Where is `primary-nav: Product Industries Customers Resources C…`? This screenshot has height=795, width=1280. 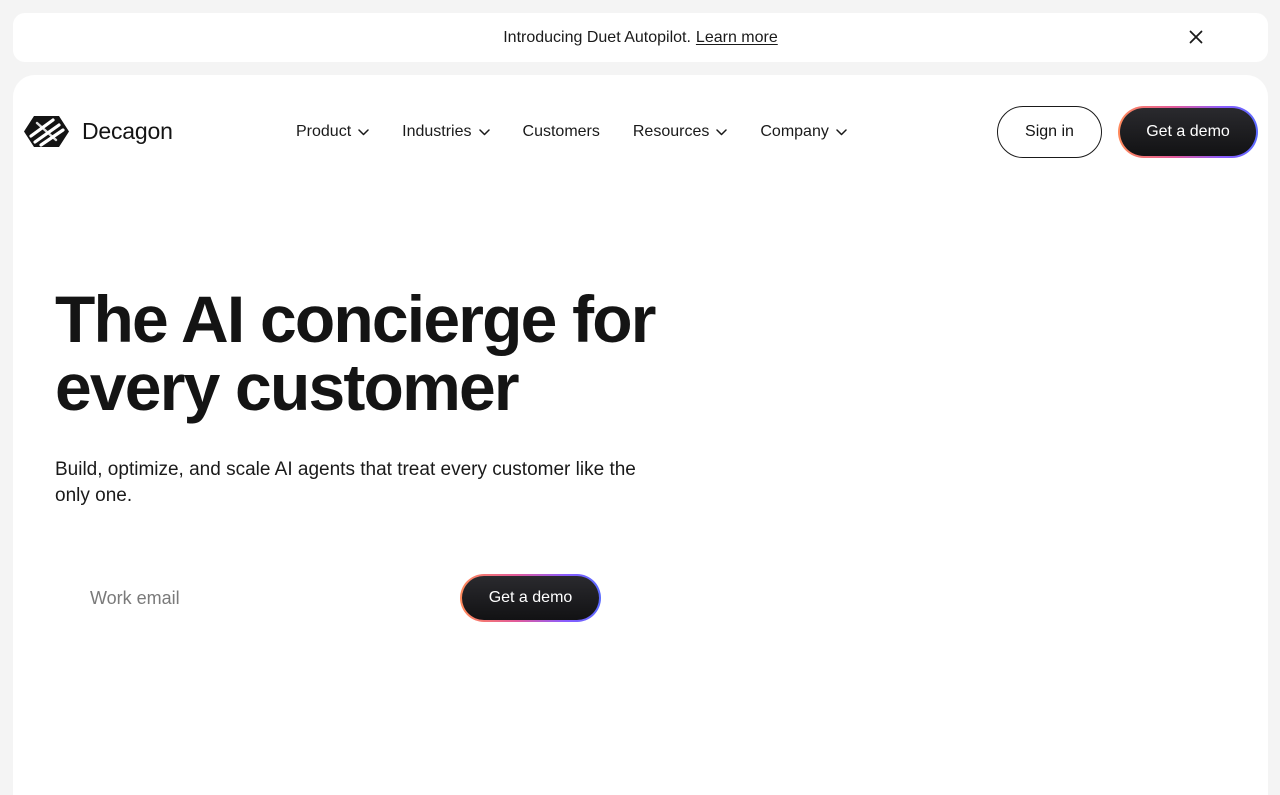 primary-nav: Product Industries Customers Resources C… is located at coordinates (588, 132).